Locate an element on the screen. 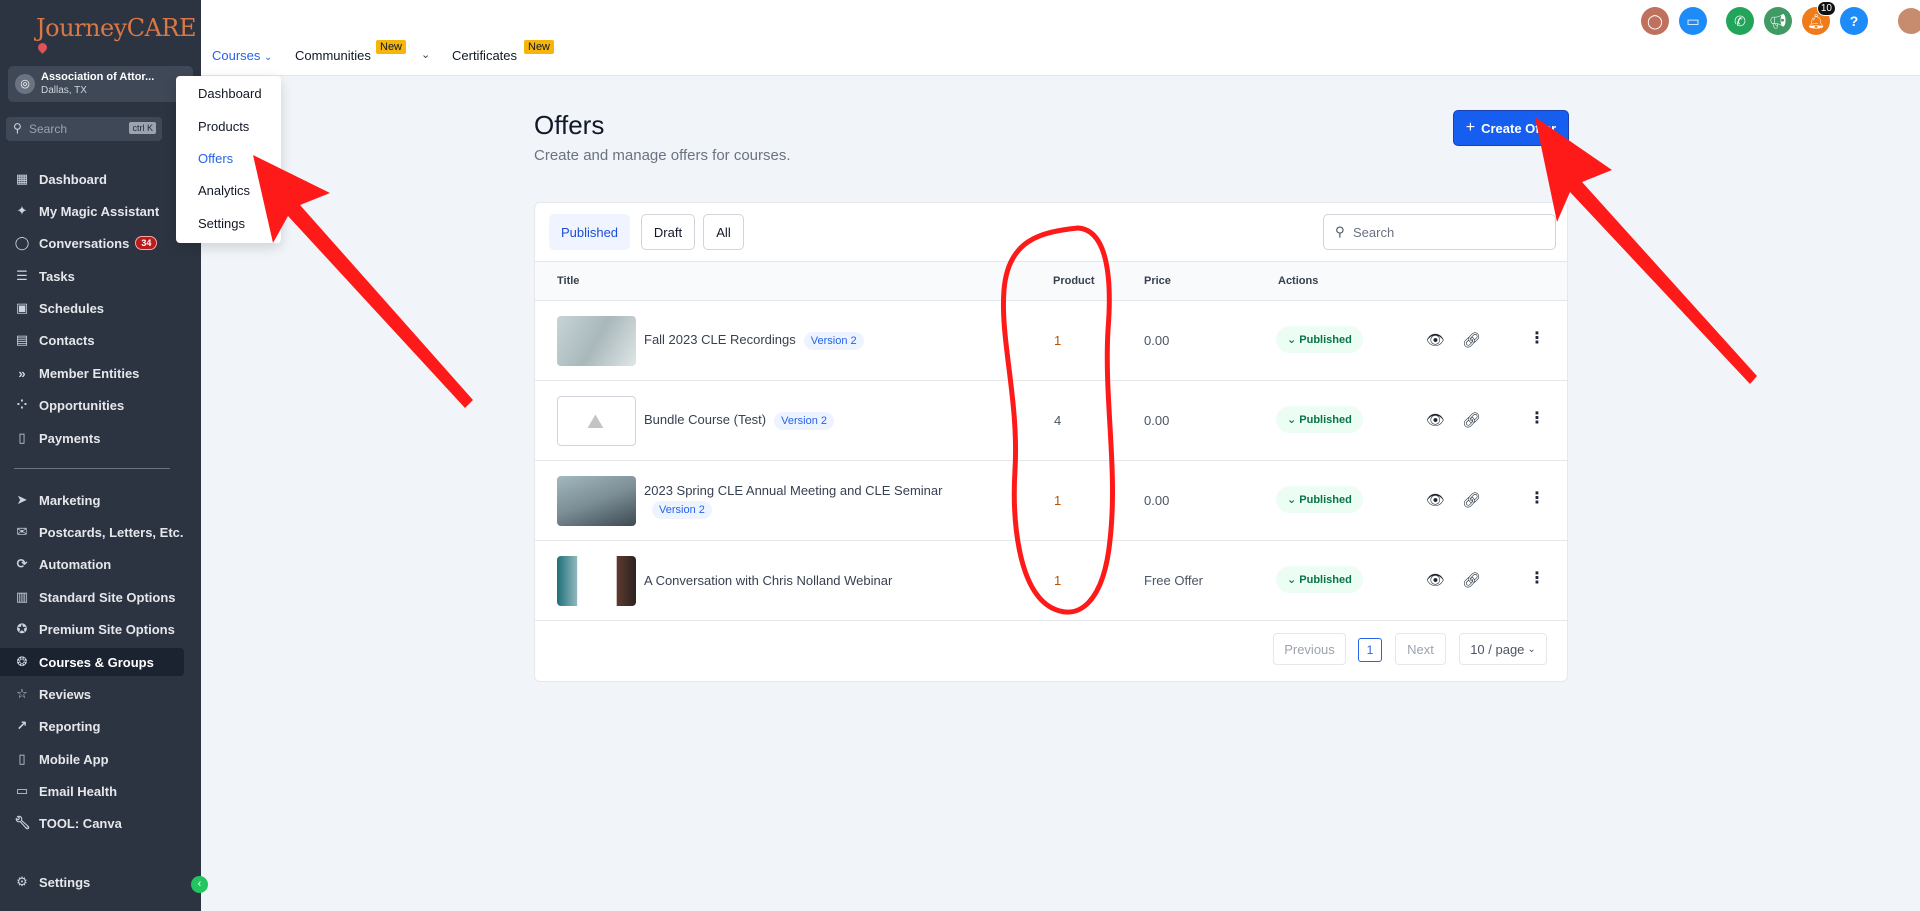 The width and height of the screenshot is (1920, 911). site-icon: ▥ is located at coordinates (22, 596).